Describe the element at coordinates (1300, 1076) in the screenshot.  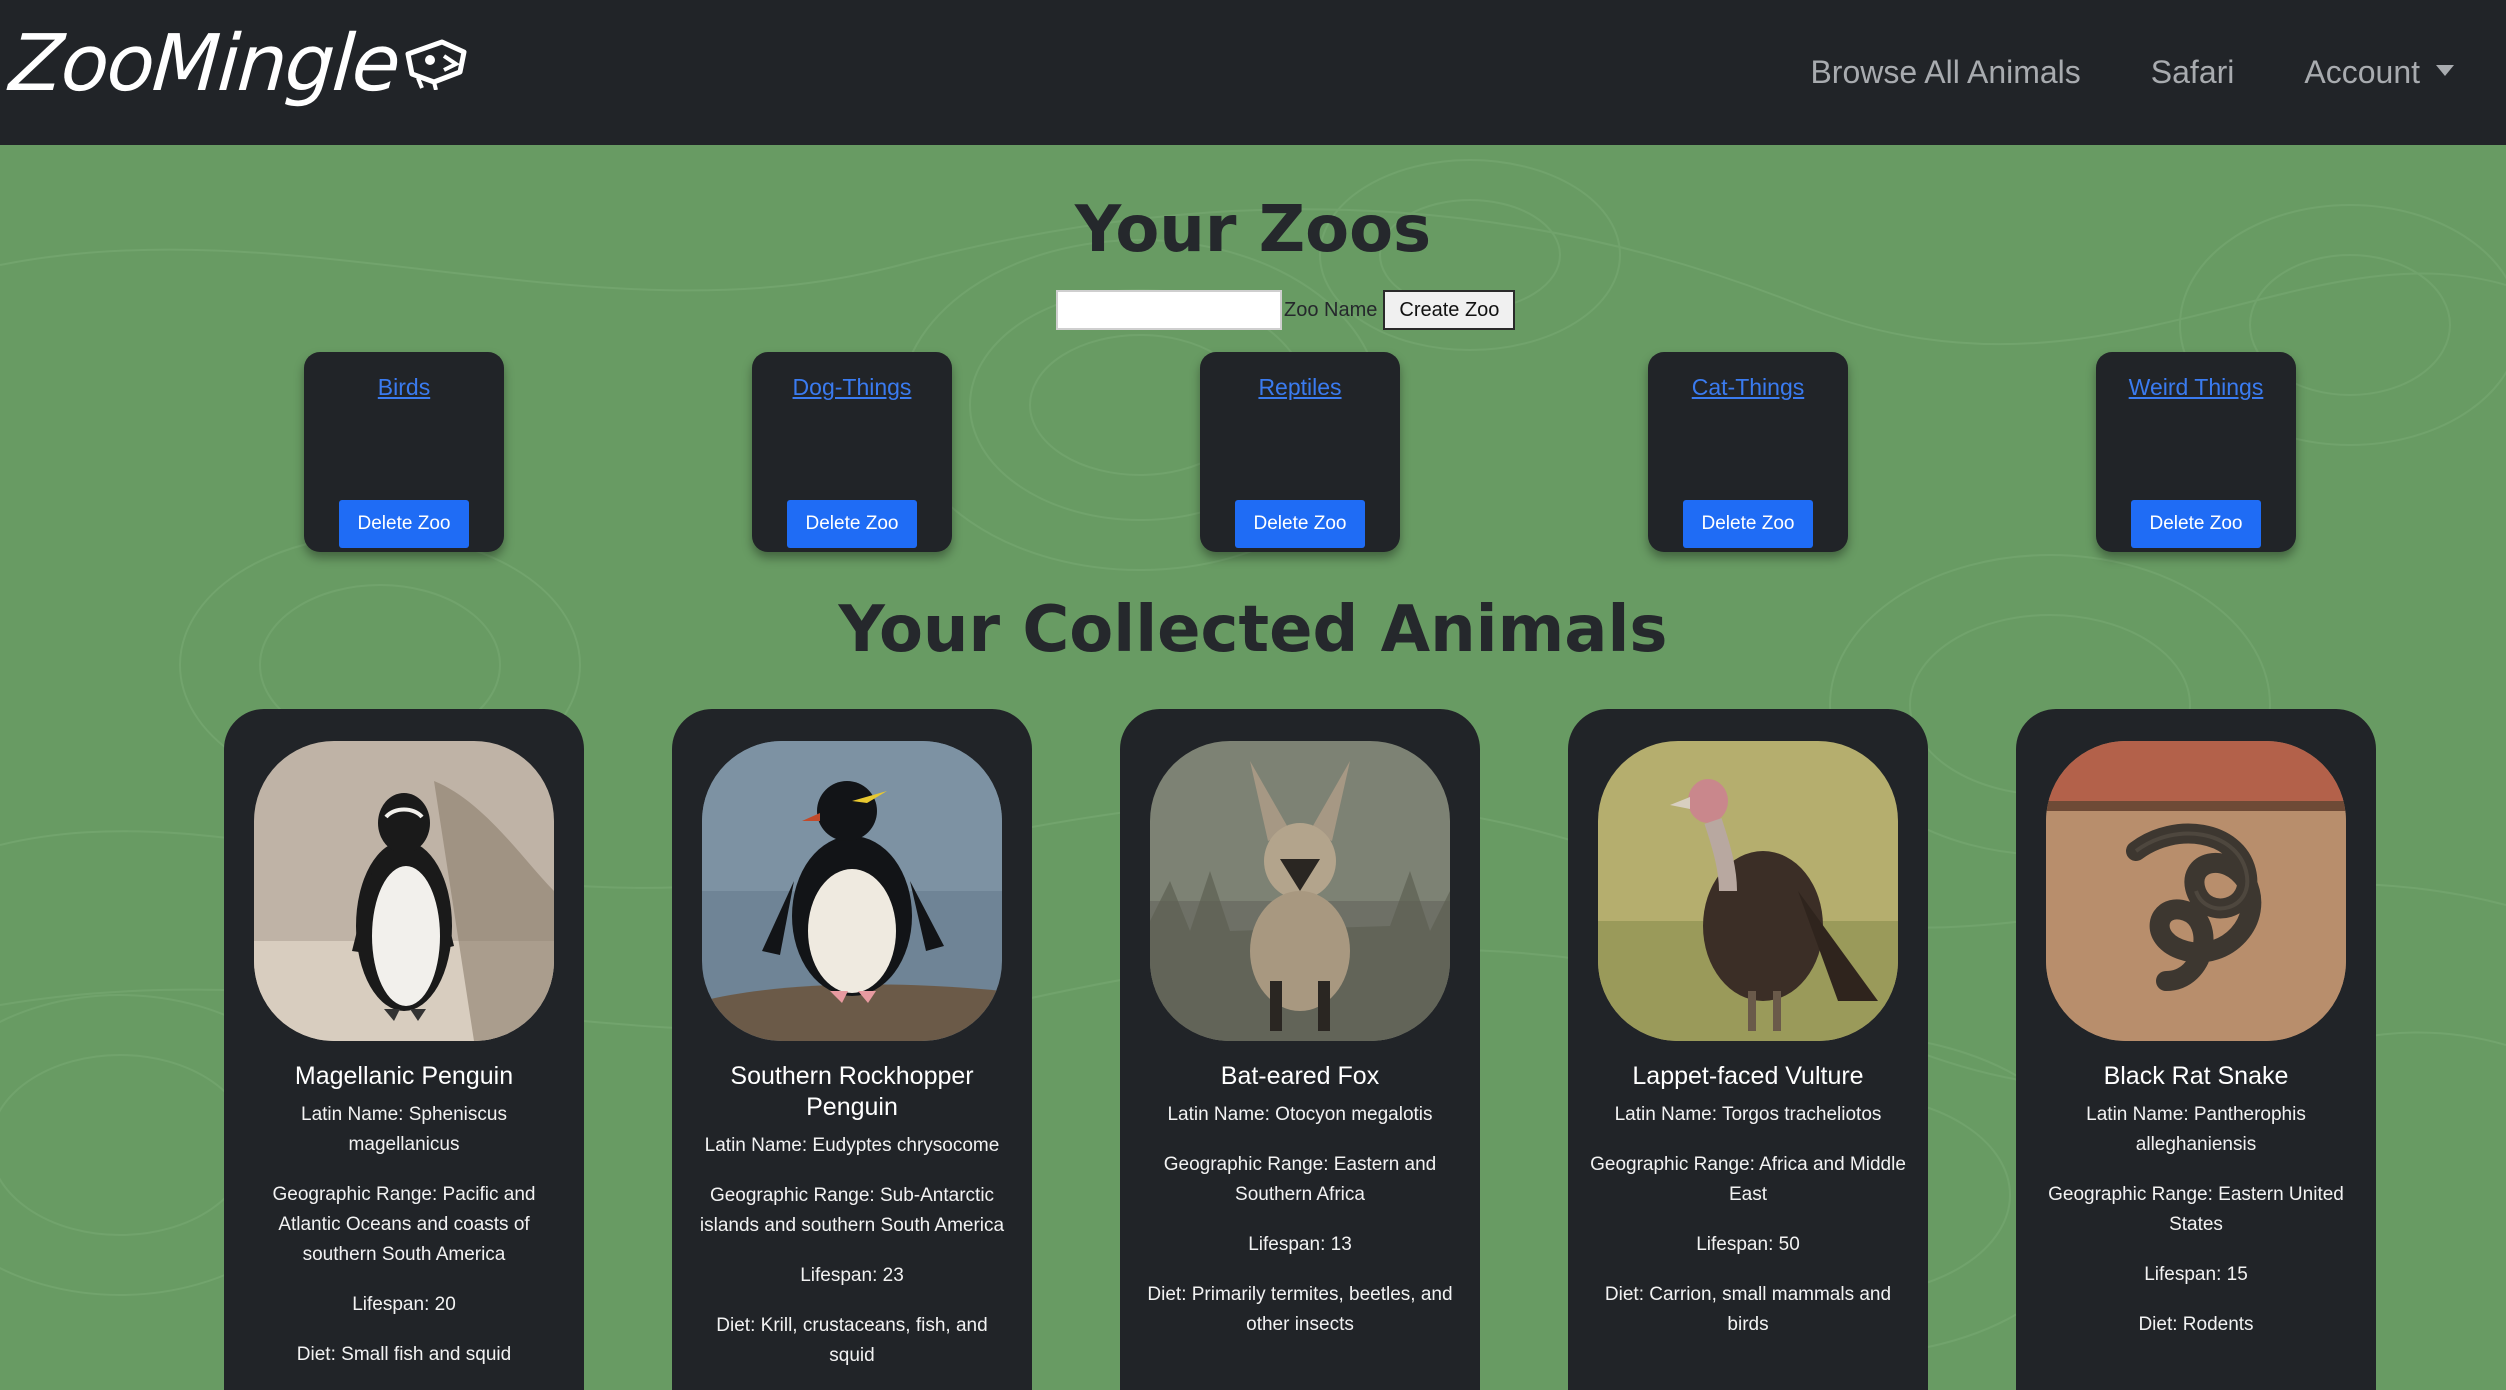
I see `animal-name: Bat-eared Fox` at that location.